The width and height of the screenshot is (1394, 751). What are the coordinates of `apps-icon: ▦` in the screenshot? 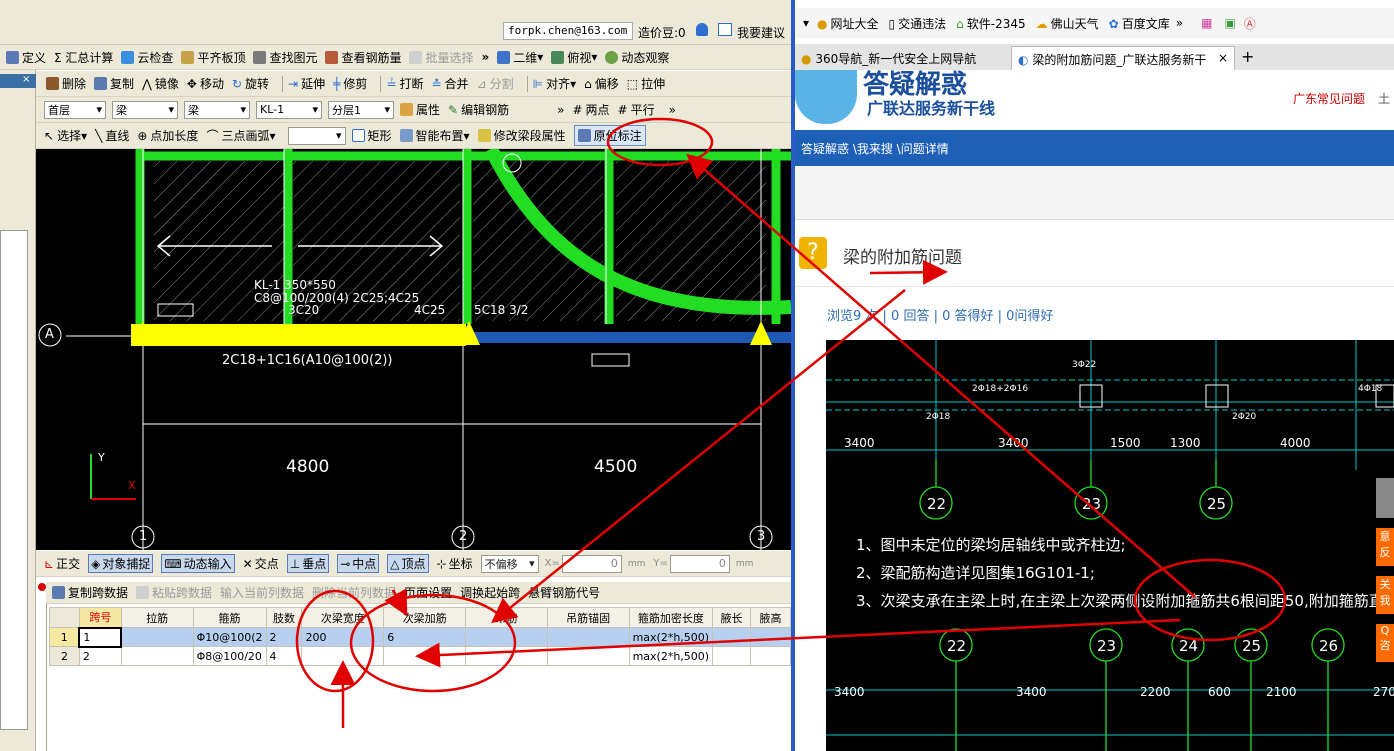 It's located at (1206, 23).